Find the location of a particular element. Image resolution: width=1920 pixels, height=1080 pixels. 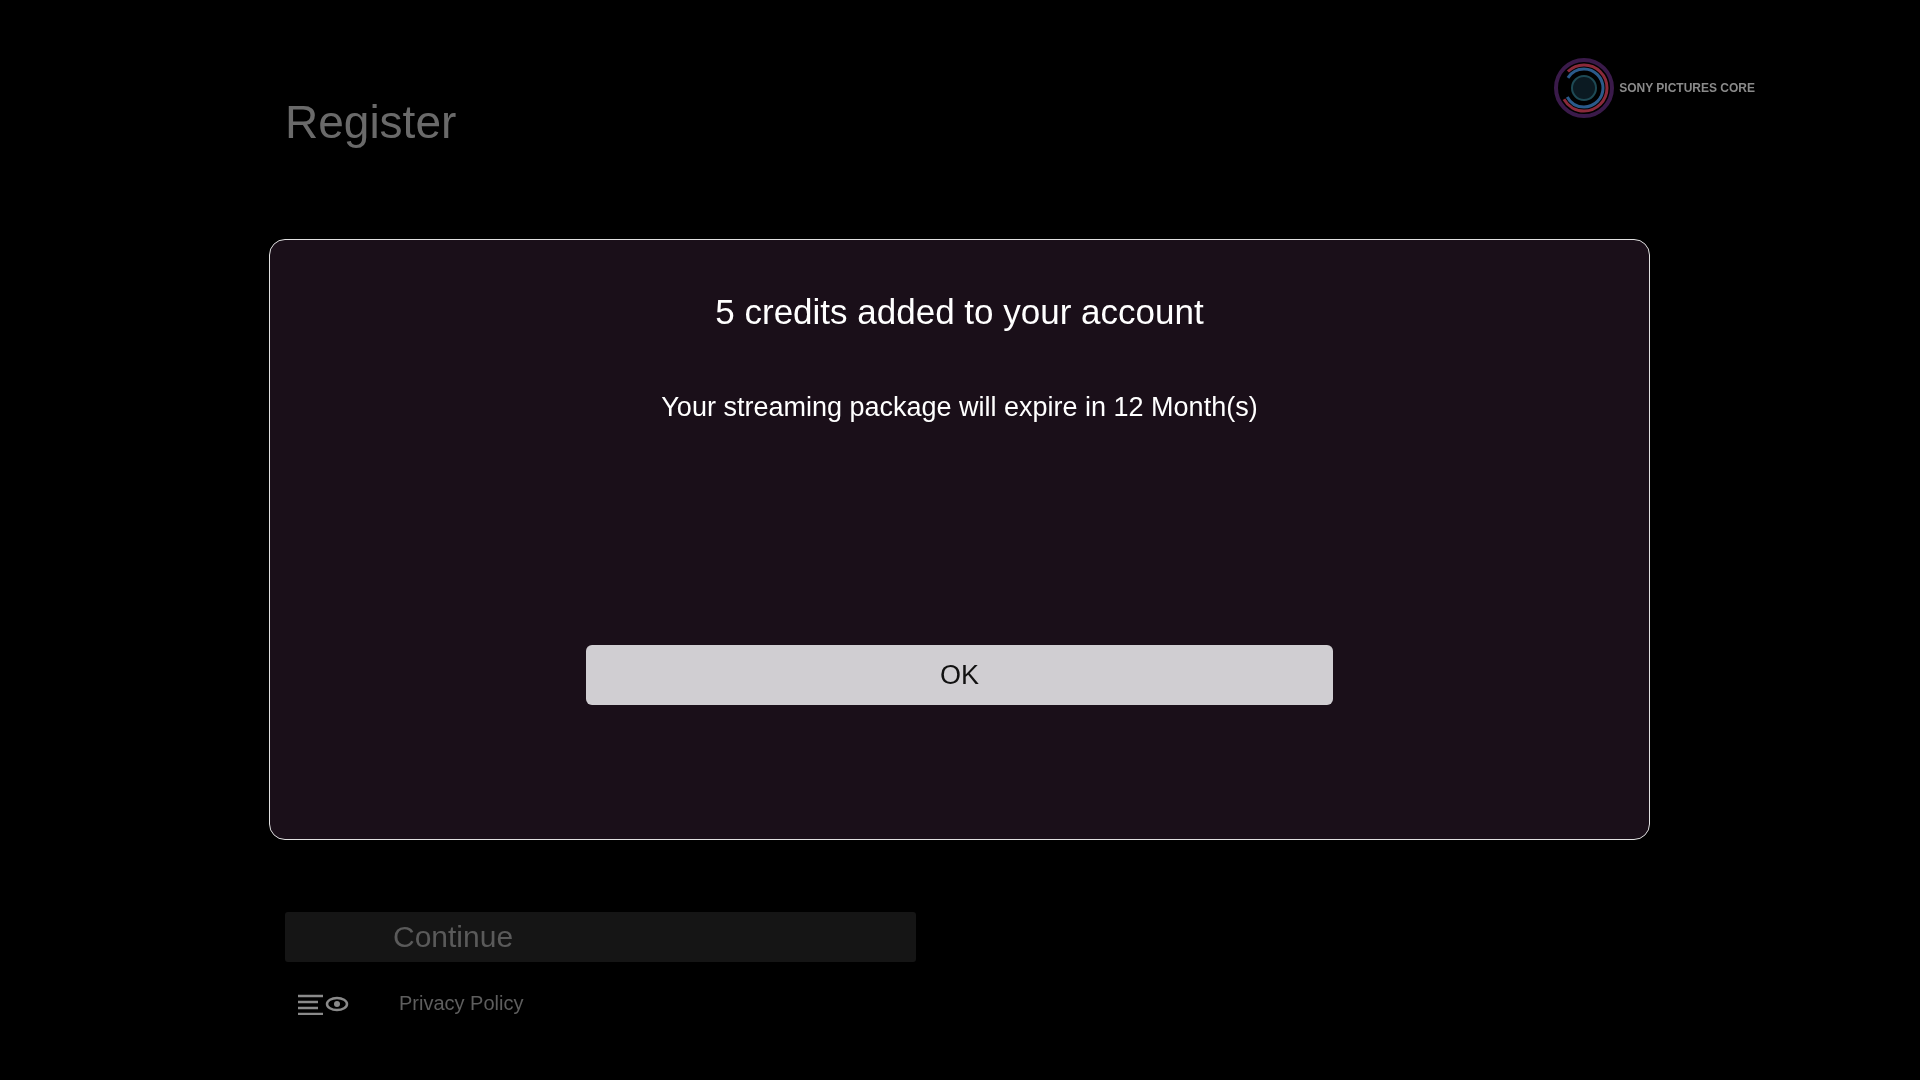

dialog-title: 5 credits added to your account is located at coordinates (959, 312).